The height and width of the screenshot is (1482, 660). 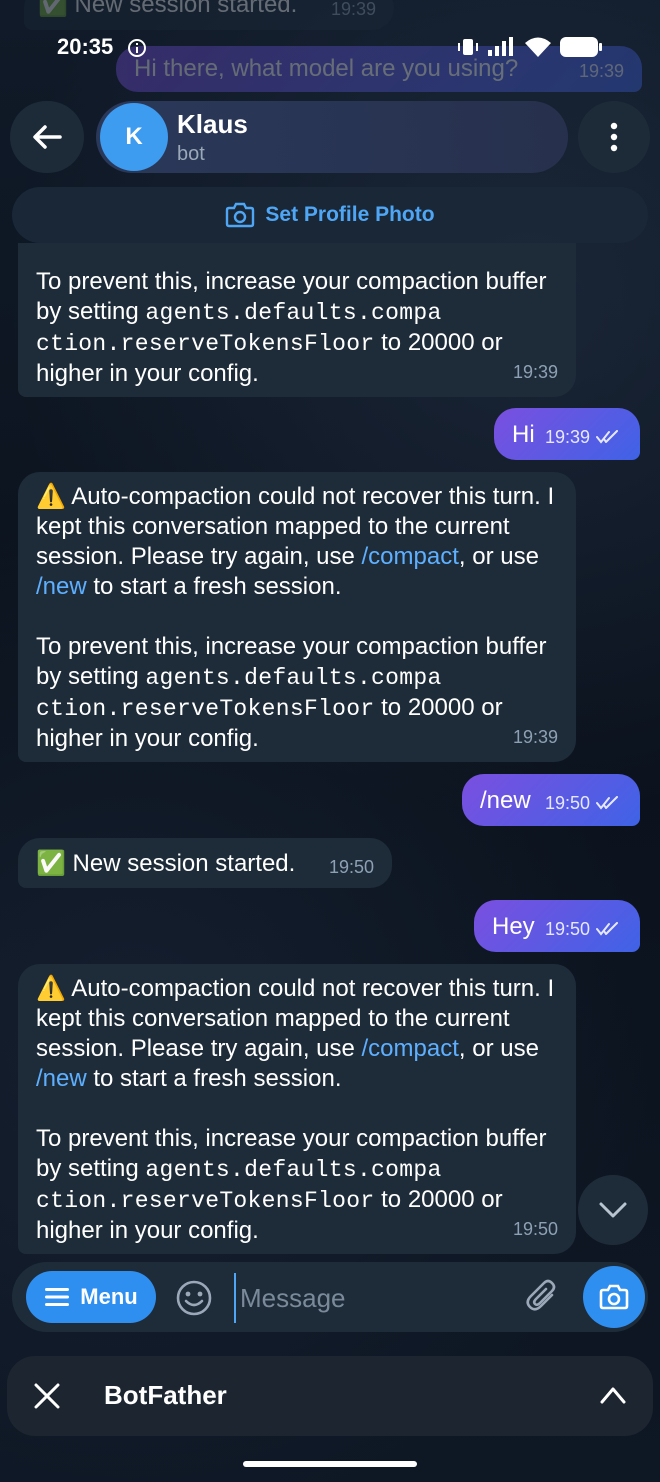 What do you see at coordinates (500, 46) in the screenshot?
I see `signal-icon` at bounding box center [500, 46].